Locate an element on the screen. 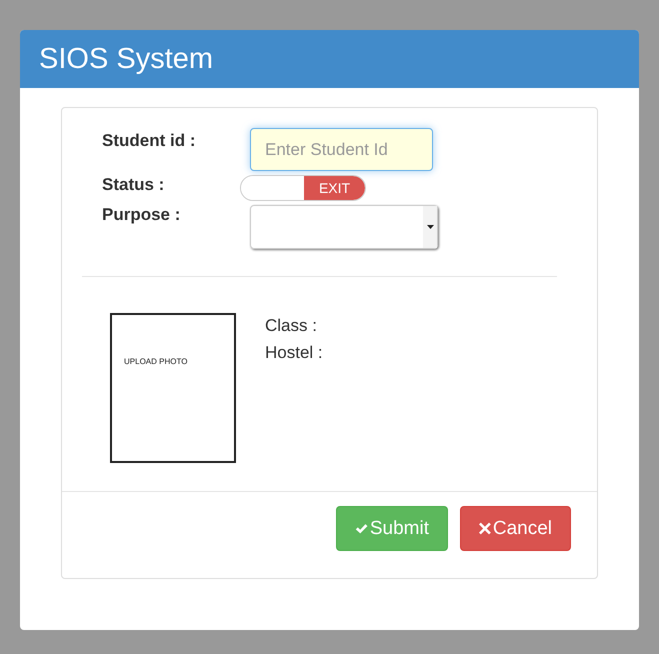 The height and width of the screenshot is (654, 659). purpose-dropdown is located at coordinates (344, 227).